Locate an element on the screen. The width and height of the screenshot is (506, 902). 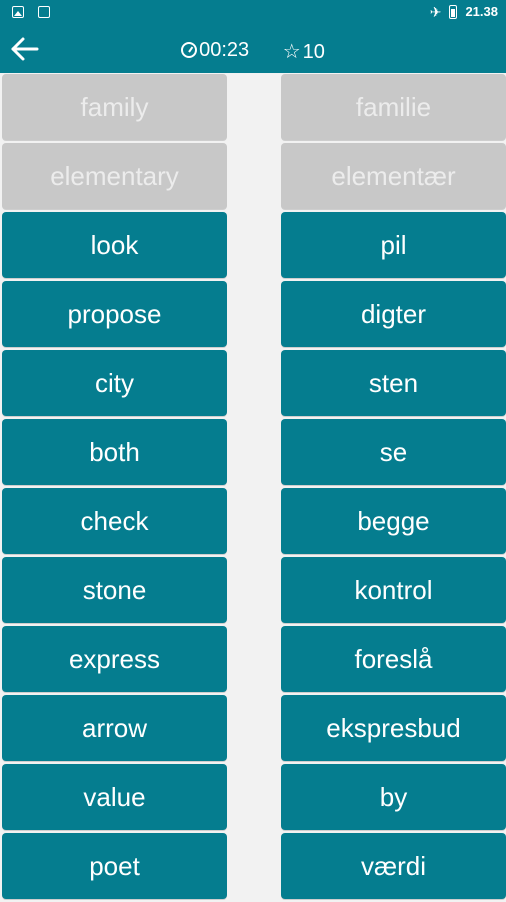
right-word-tile: kontrol is located at coordinates (393, 590).